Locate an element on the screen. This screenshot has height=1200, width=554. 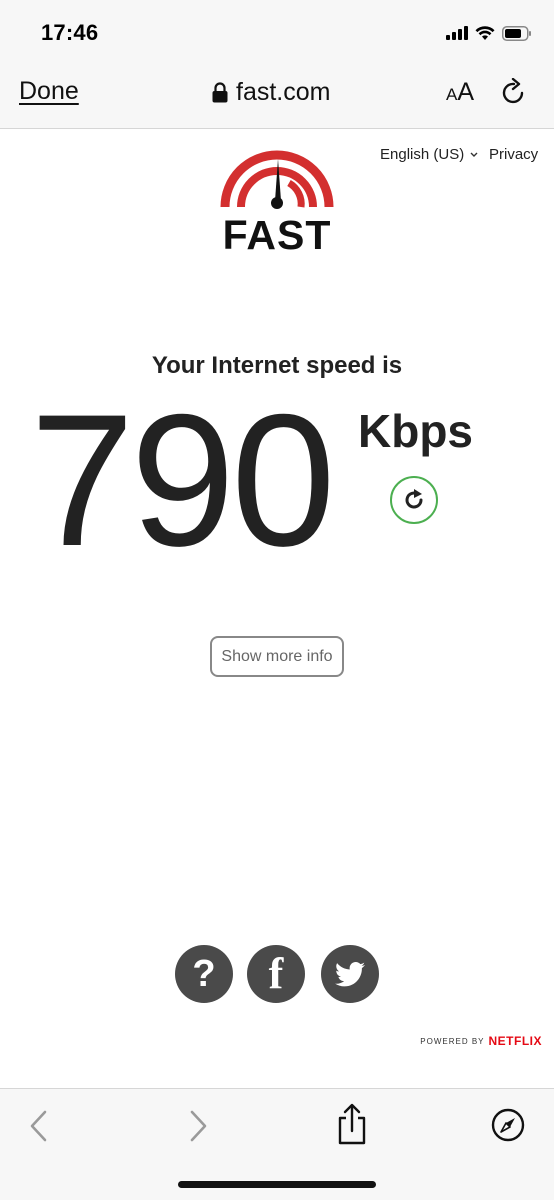
speed-value: 790 is located at coordinates (183, 480).